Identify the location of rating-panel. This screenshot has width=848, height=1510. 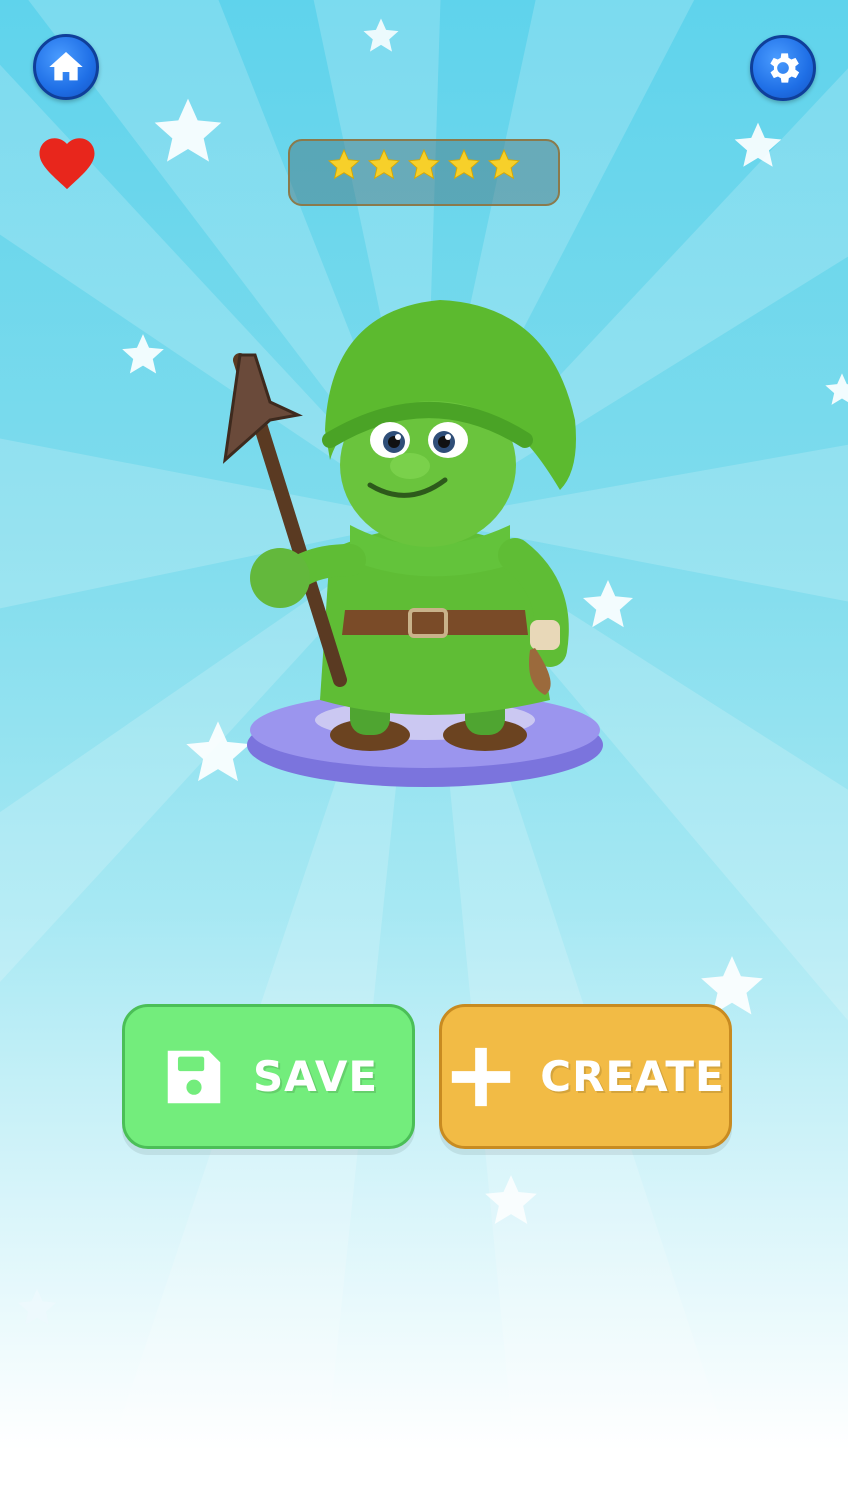
(424, 172).